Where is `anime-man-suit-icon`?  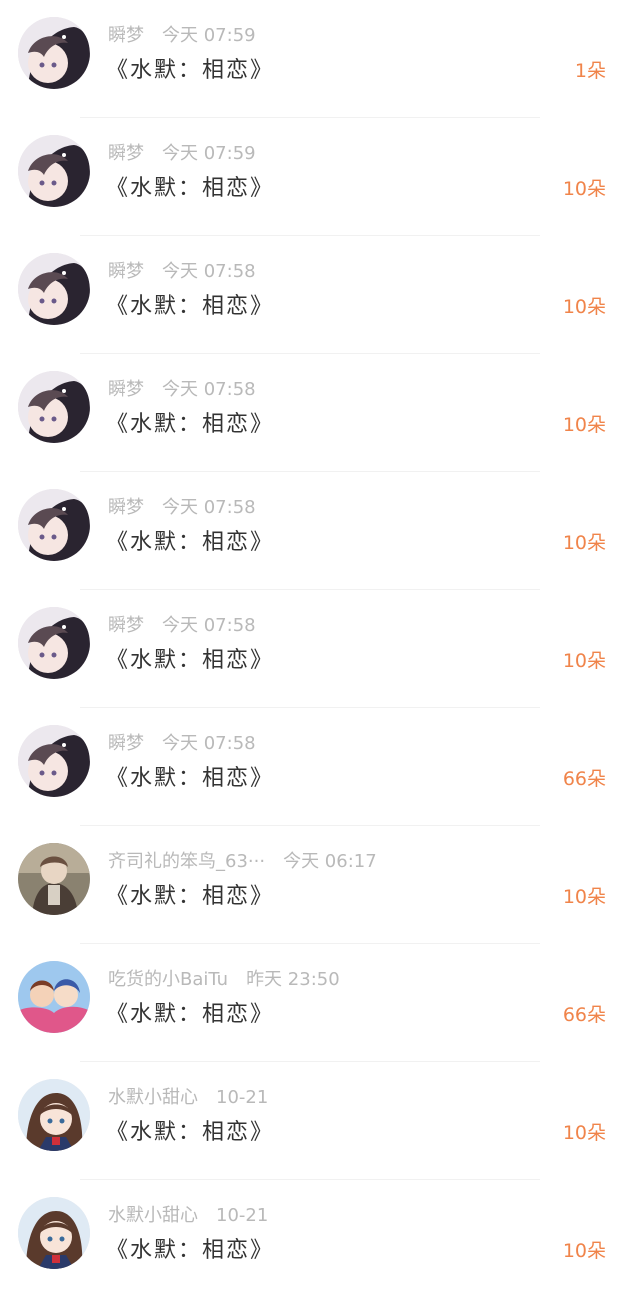
anime-man-suit-icon is located at coordinates (54, 879).